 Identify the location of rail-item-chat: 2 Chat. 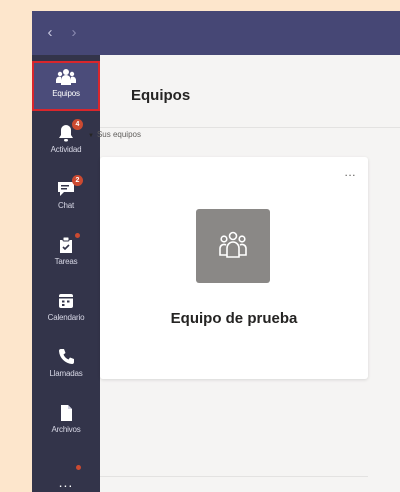
(66, 198).